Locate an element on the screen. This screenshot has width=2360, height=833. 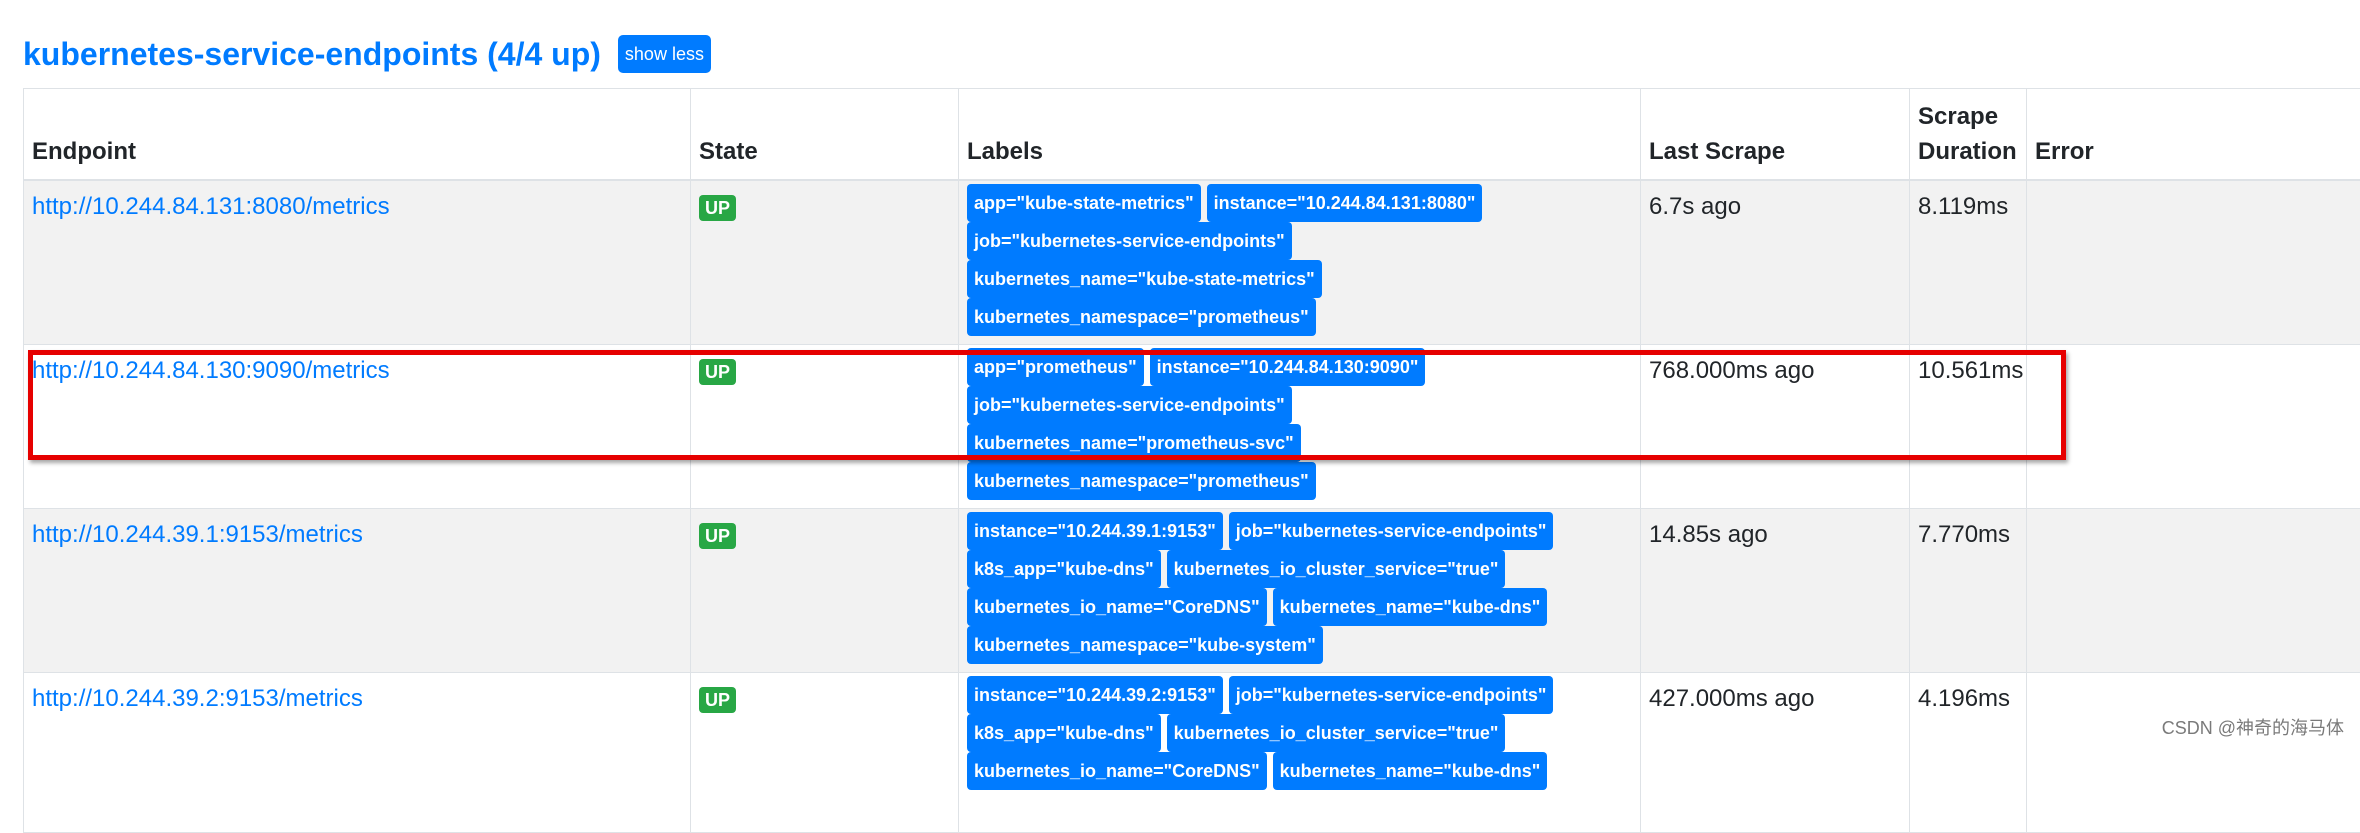
section-title: kubernetes-service-endpoints (4/4 up) is located at coordinates (312, 54).